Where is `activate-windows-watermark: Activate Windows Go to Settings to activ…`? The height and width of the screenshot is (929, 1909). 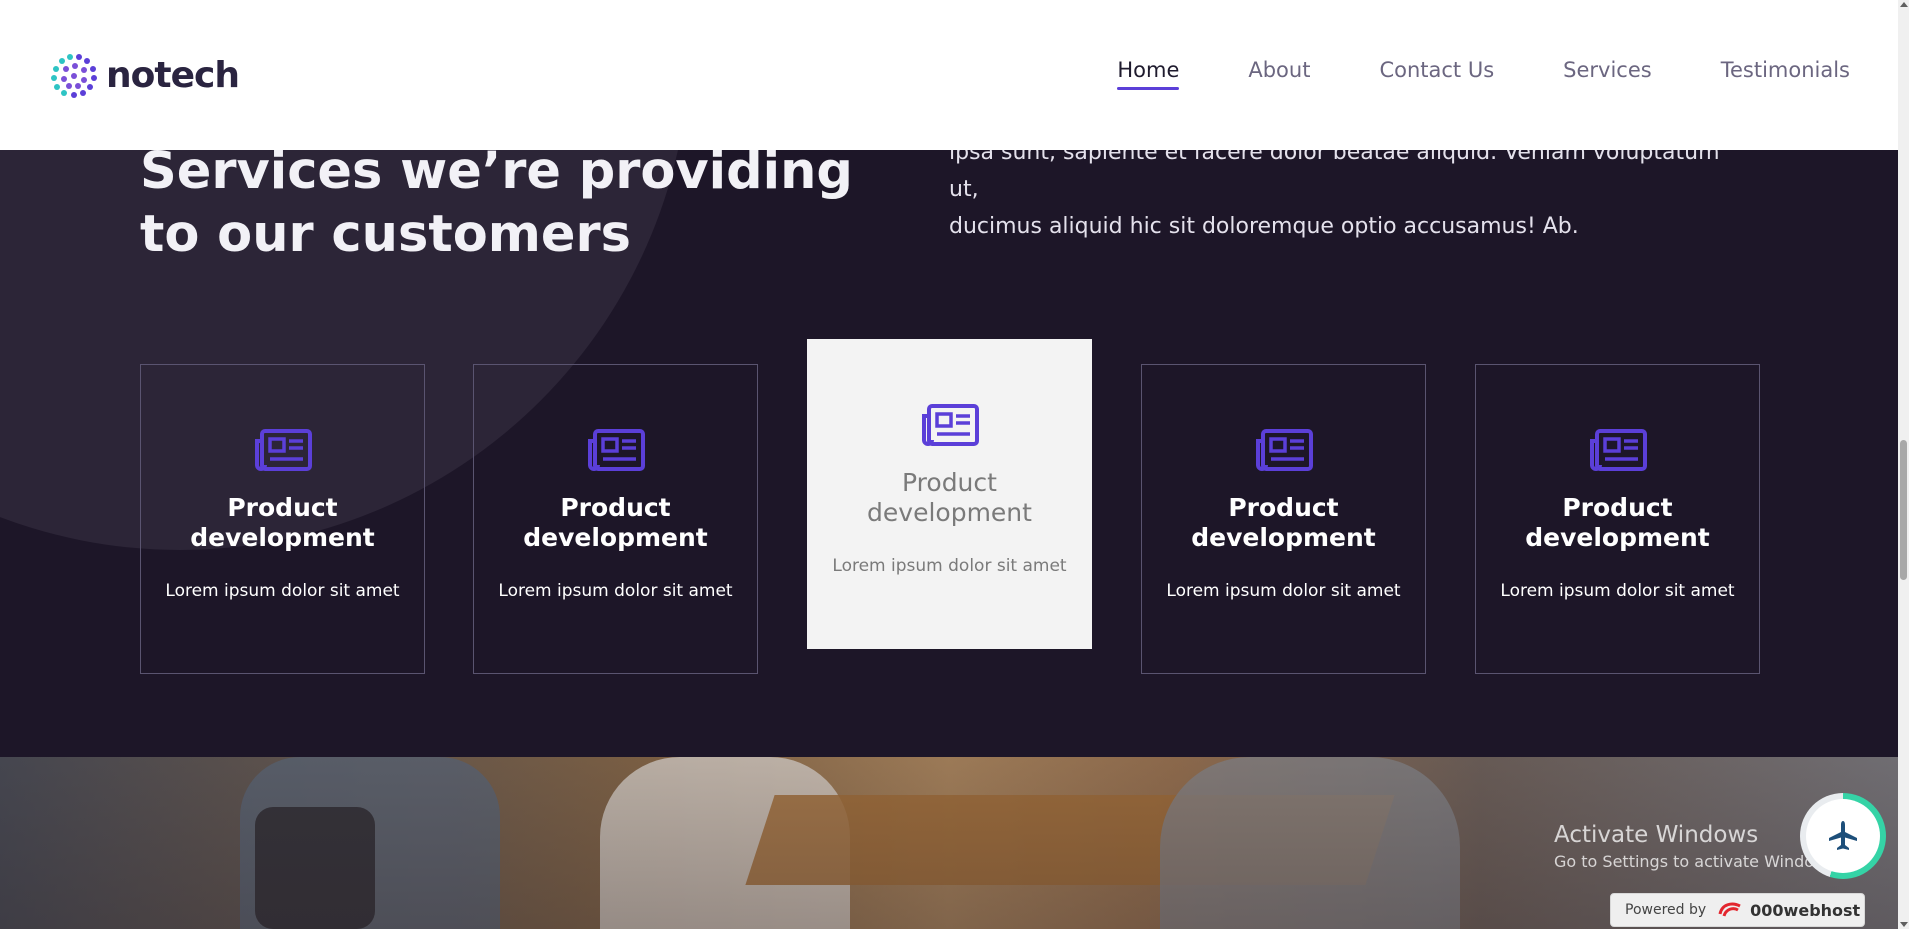
activate-windows-watermark: Activate Windows Go to Settings to activ… is located at coordinates (1697, 846).